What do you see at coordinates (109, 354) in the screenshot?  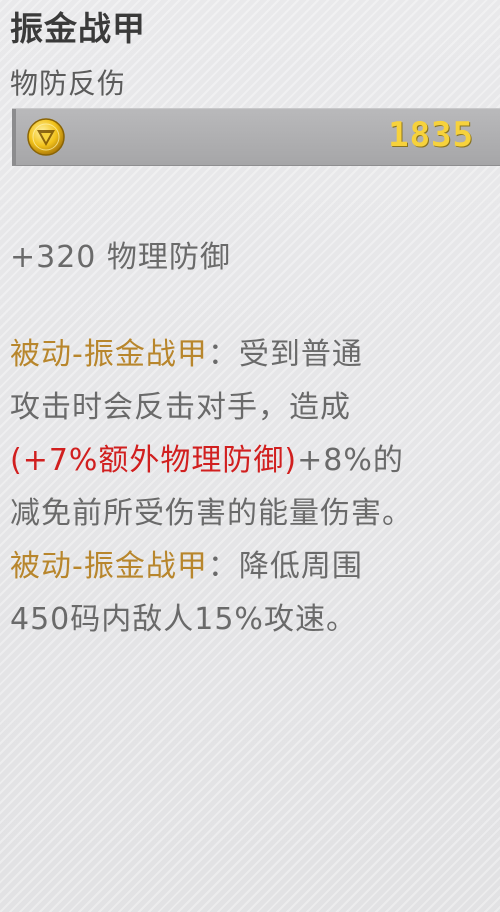 I see `passive-1-name: 被动-振金战甲` at bounding box center [109, 354].